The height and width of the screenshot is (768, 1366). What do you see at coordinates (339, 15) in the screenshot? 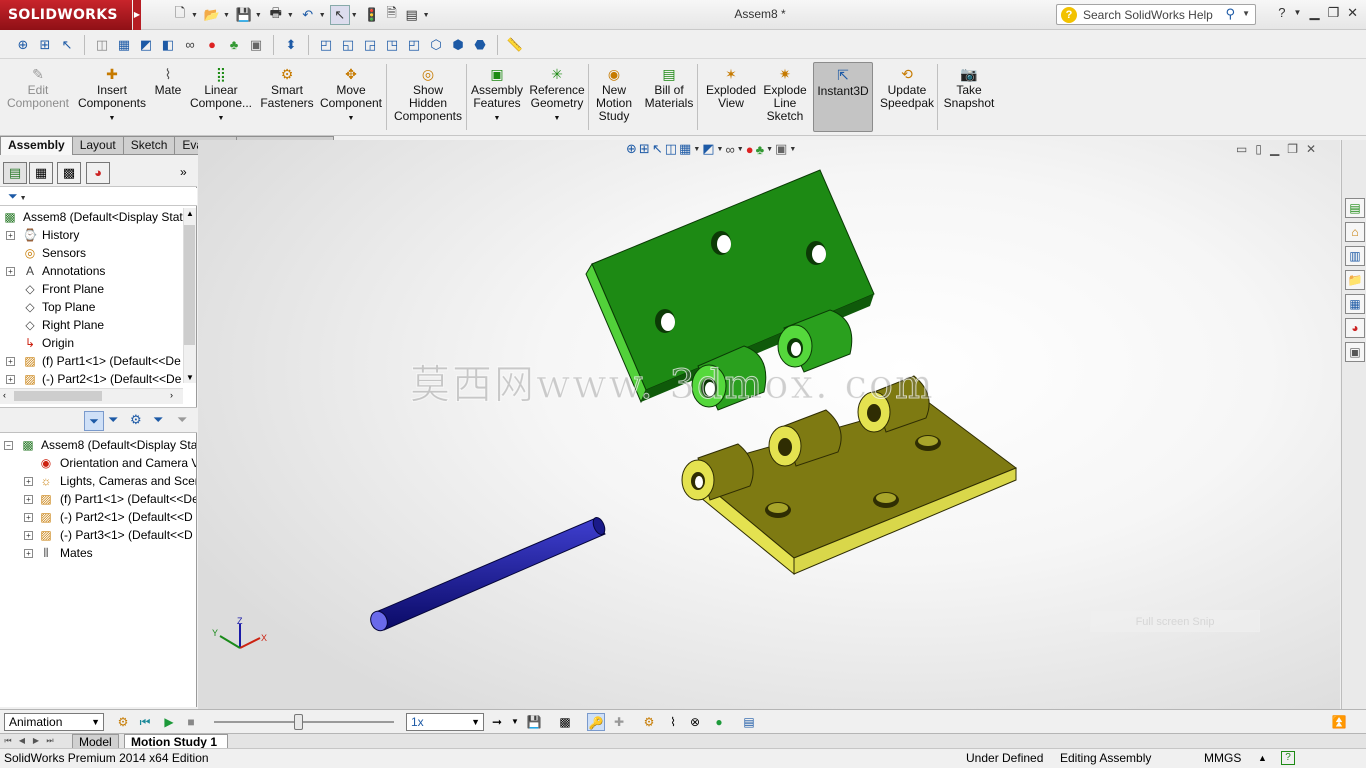
I see `select-cursor-icon: ↖` at bounding box center [339, 15].